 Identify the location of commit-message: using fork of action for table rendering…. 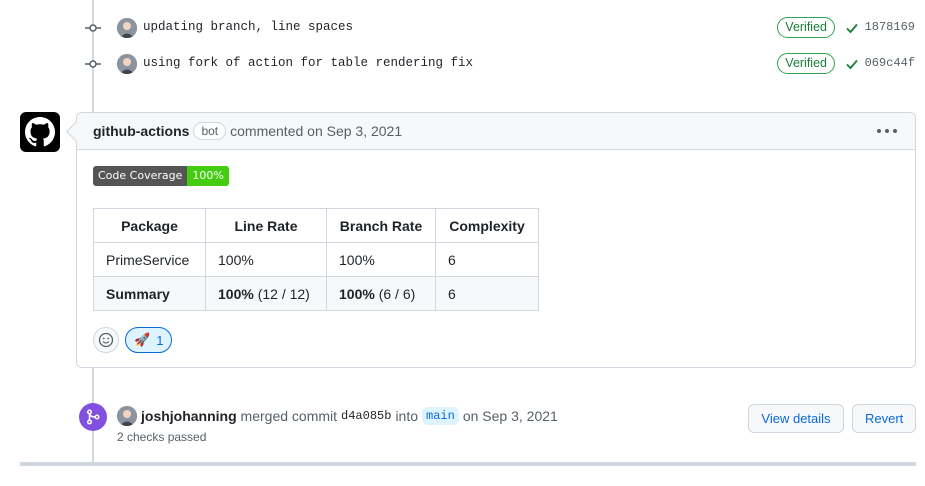
(308, 63).